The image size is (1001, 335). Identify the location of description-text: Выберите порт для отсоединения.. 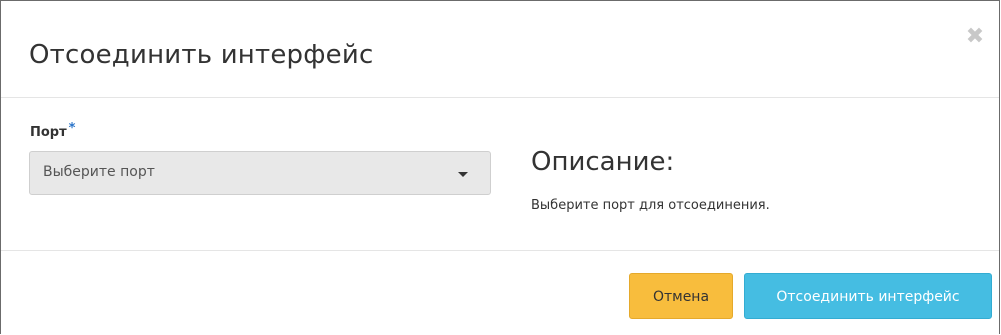
(650, 205).